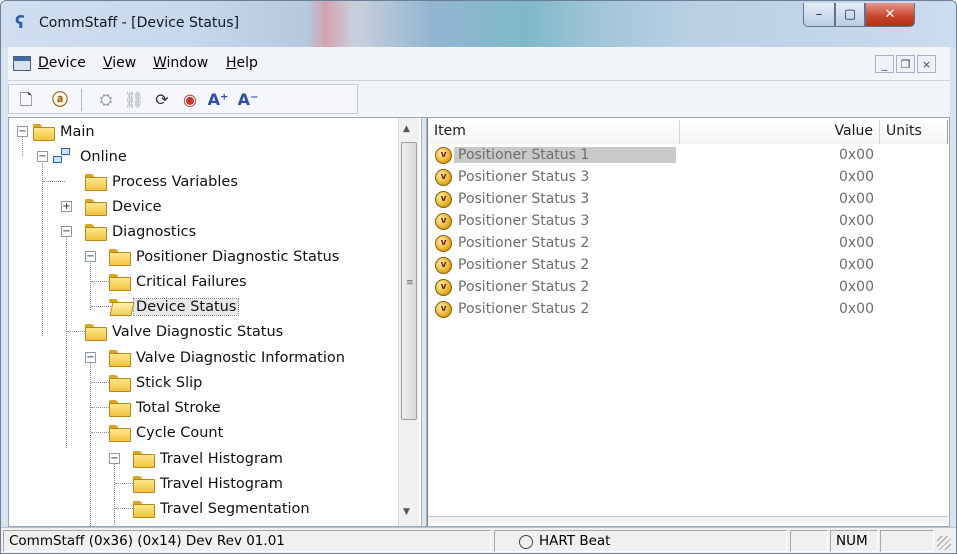  Describe the element at coordinates (218, 100) in the screenshot. I see `font-increase-icon: A⁺` at that location.